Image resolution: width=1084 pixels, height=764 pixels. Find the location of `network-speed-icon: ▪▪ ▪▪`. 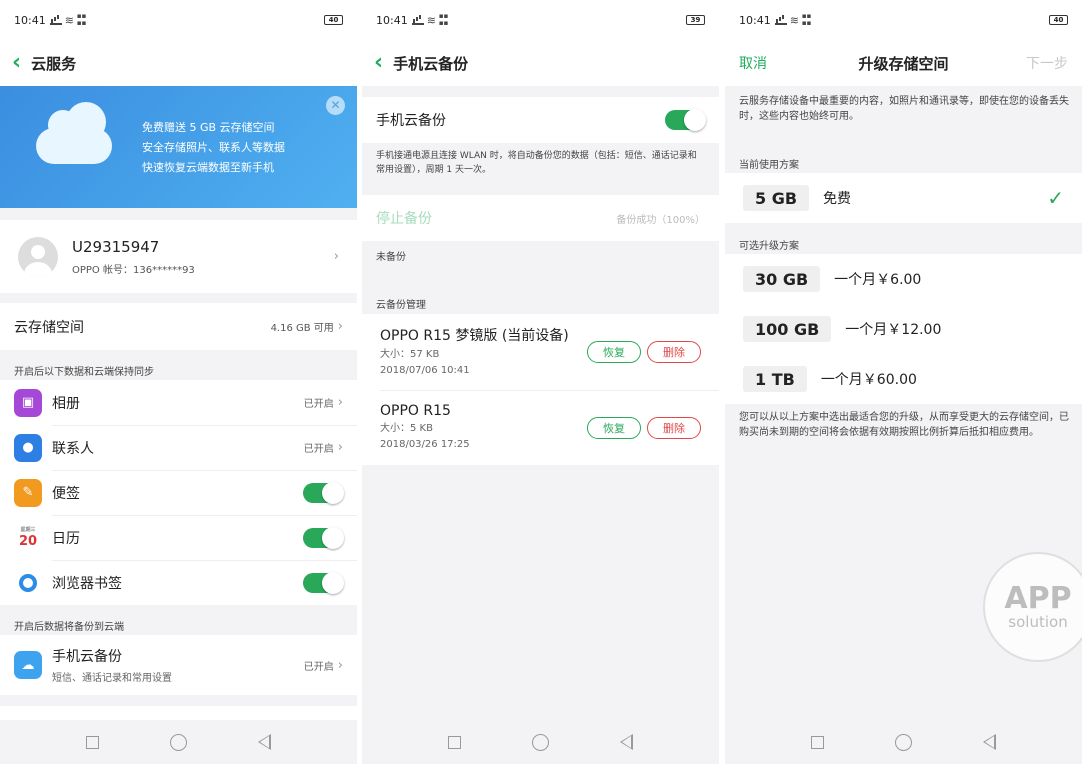

network-speed-icon: ▪▪ ▪▪ is located at coordinates (81, 19).